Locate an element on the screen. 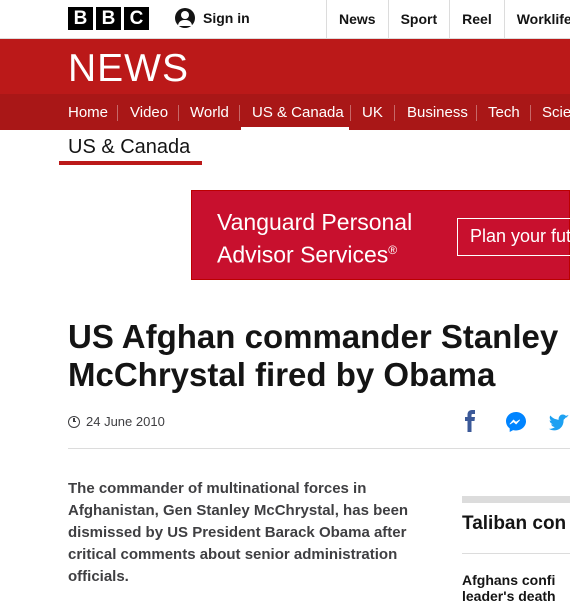  sidebar-story-line1: Afghans confi is located at coordinates (509, 580).